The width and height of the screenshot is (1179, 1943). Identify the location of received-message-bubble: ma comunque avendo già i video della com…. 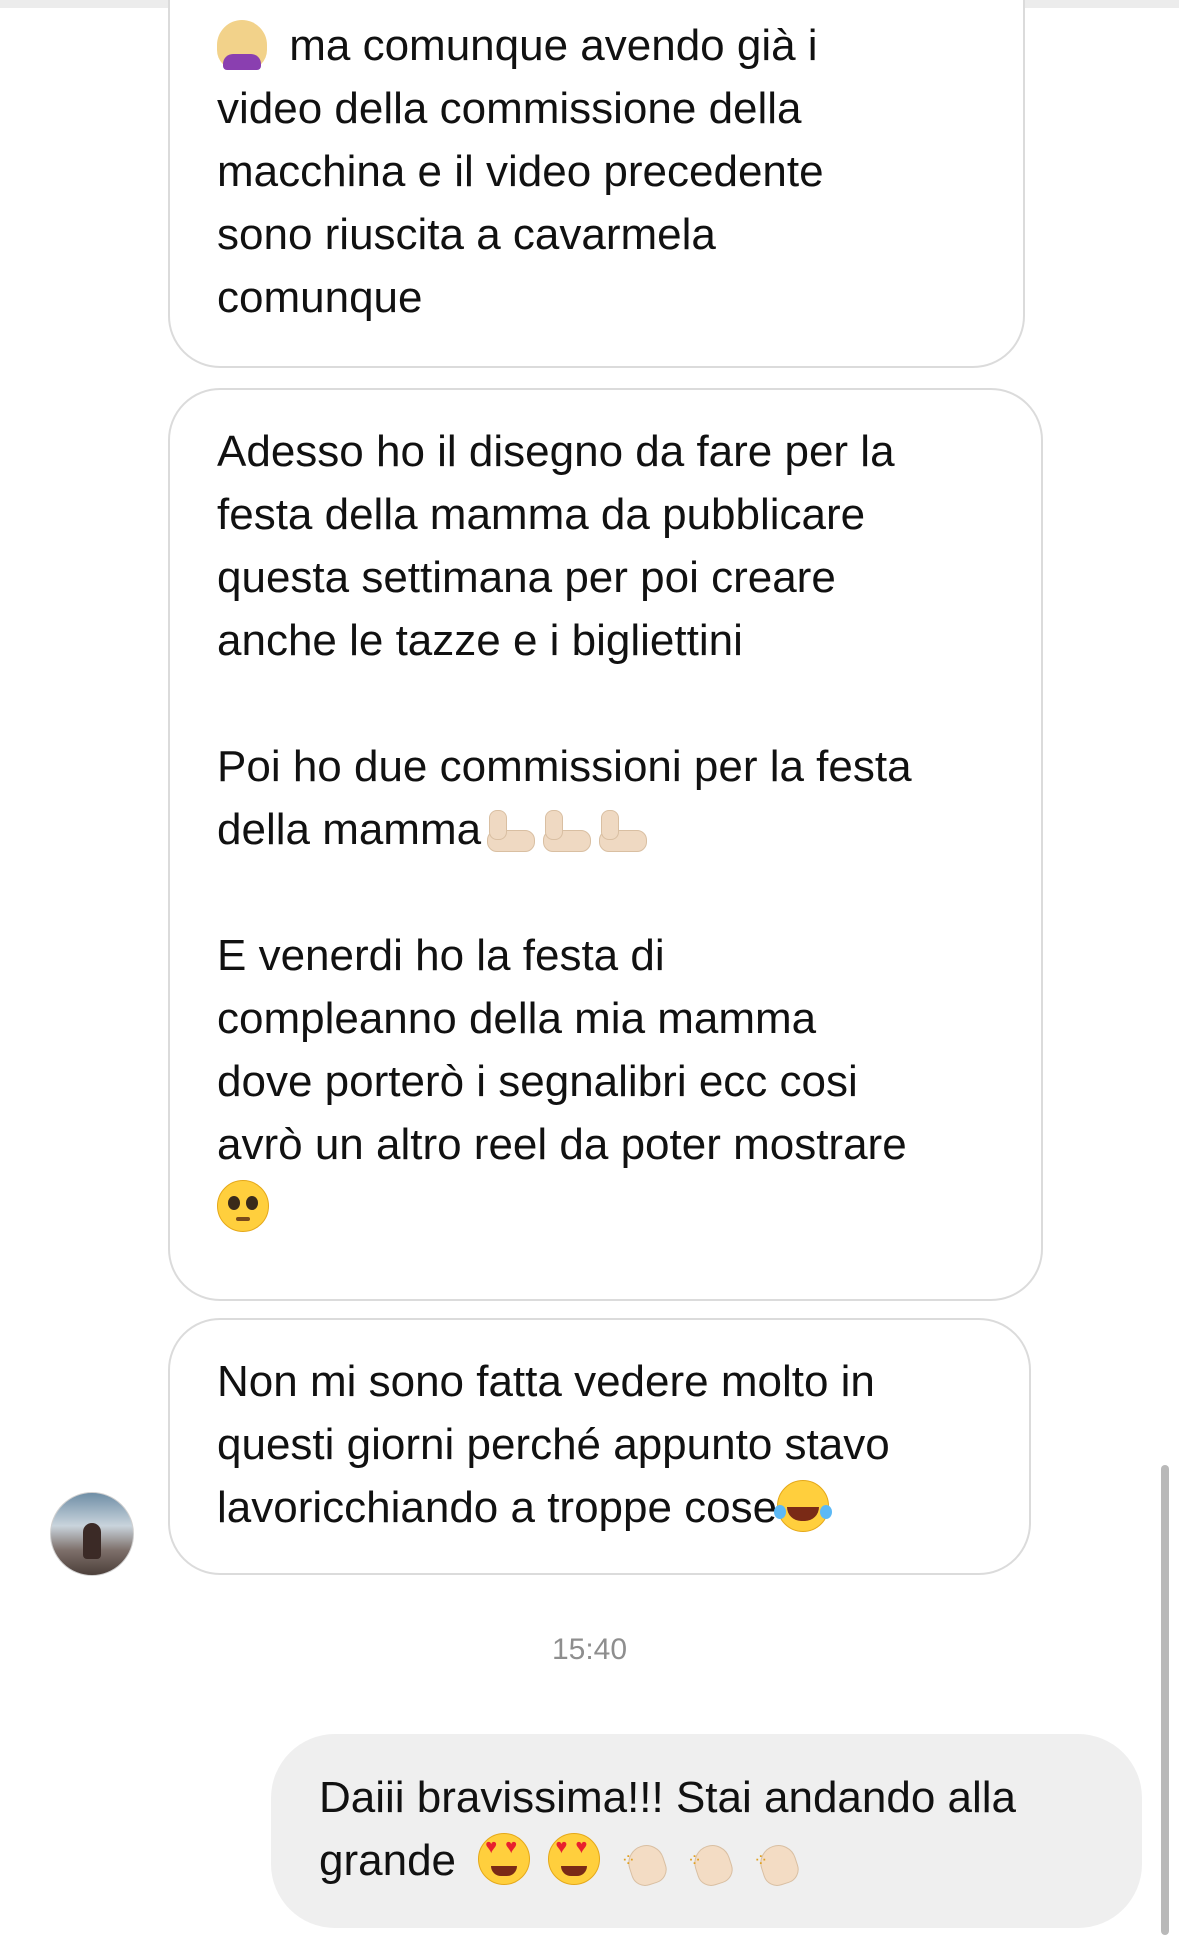
(596, 184).